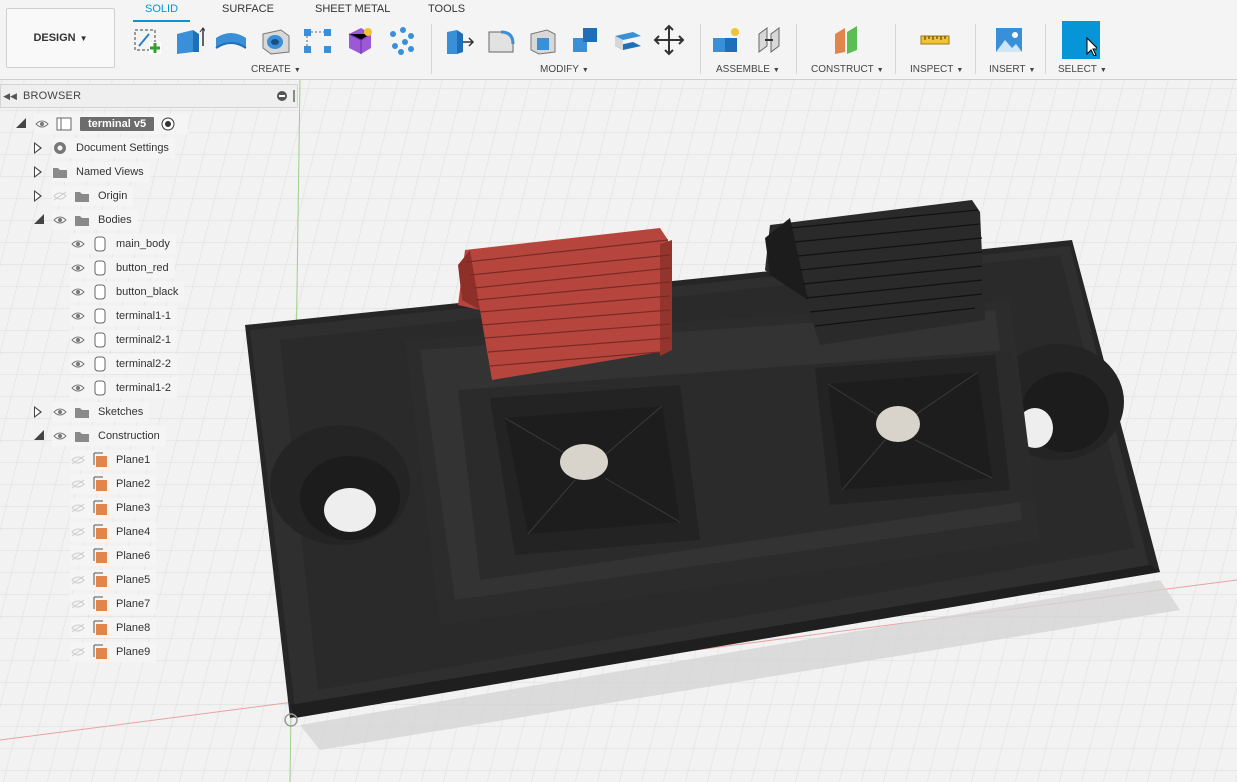  Describe the element at coordinates (189, 40) in the screenshot. I see `extrude-icon` at that location.